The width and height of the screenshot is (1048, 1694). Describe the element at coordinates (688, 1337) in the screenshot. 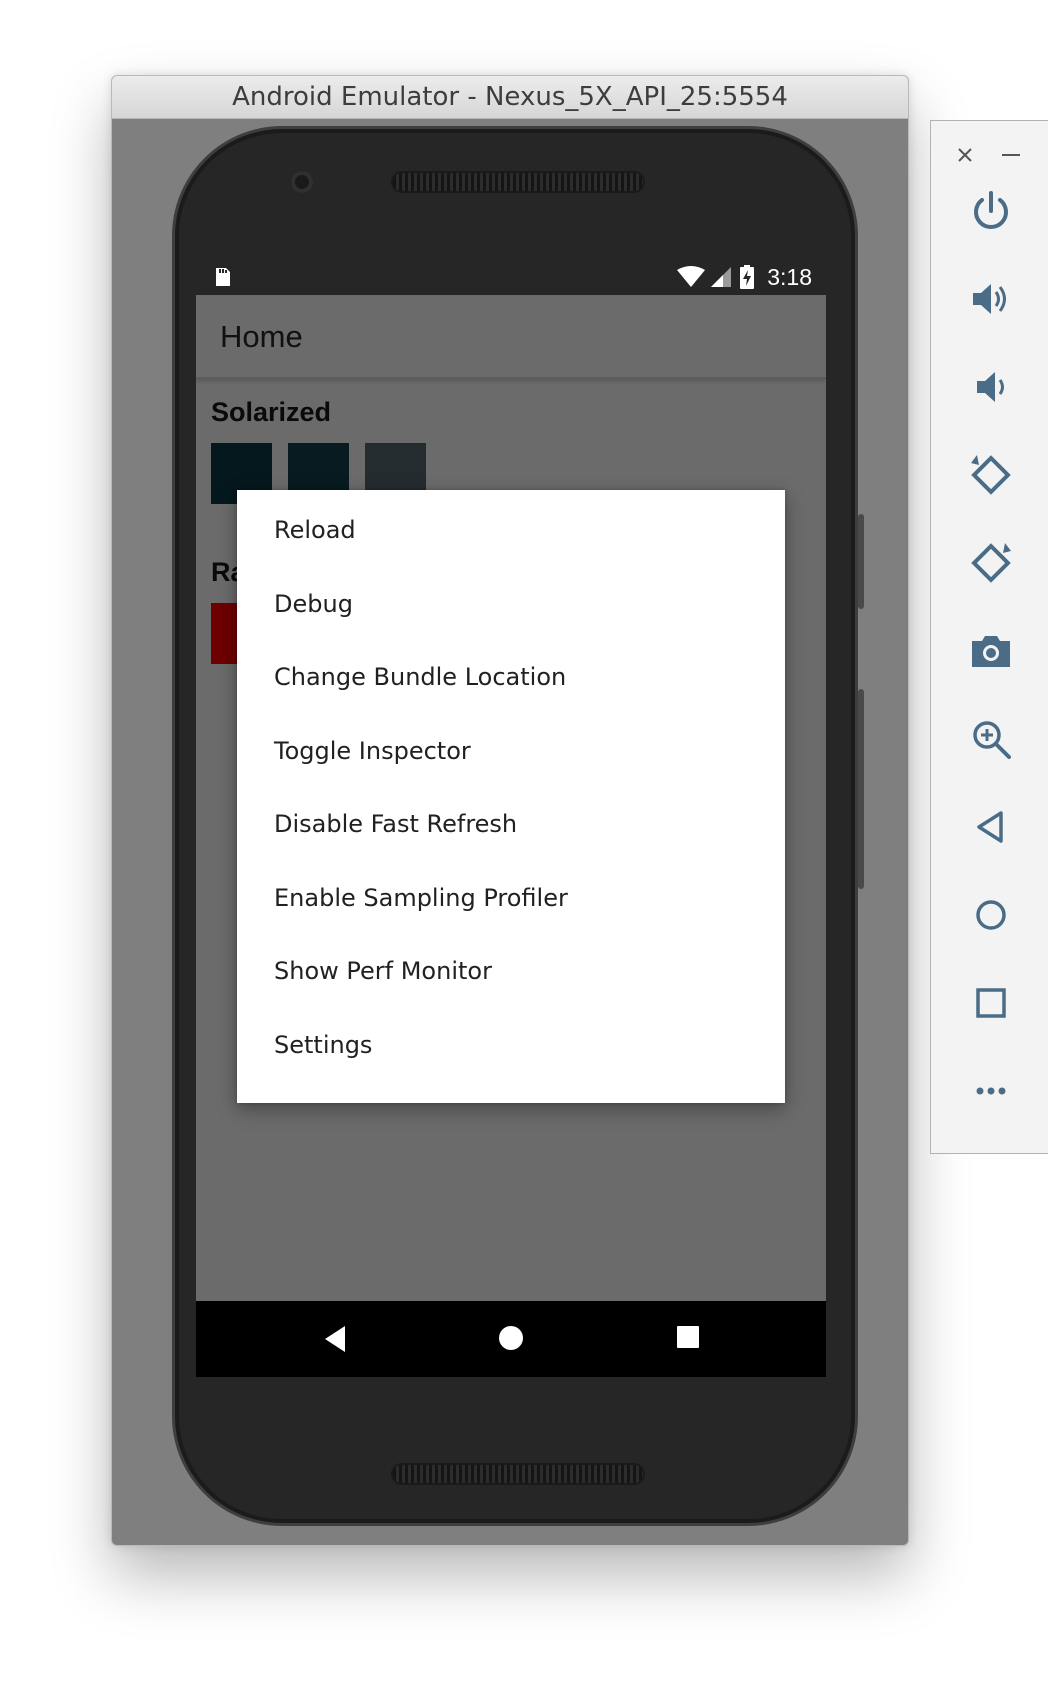

I see `nav-overview-icon` at that location.